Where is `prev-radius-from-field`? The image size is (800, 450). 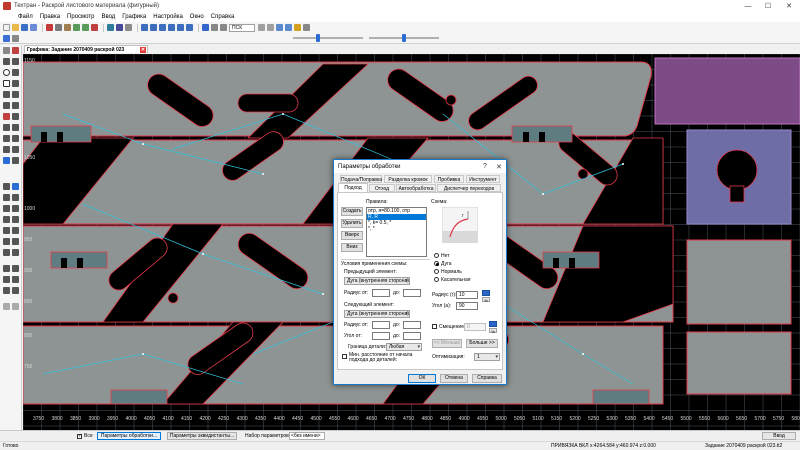 prev-radius-from-field is located at coordinates (381, 293).